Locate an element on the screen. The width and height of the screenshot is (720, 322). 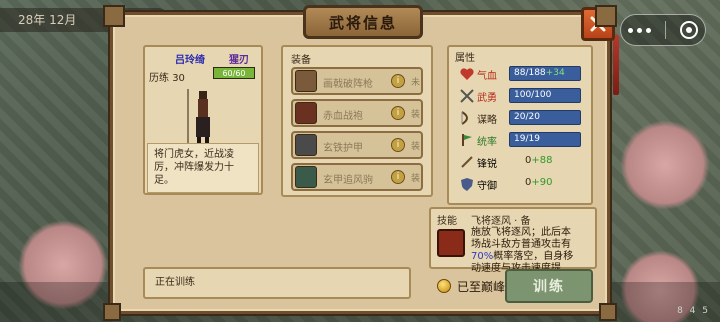
attr-row-defense: 守御 0+90 is located at coordinates (521, 184).